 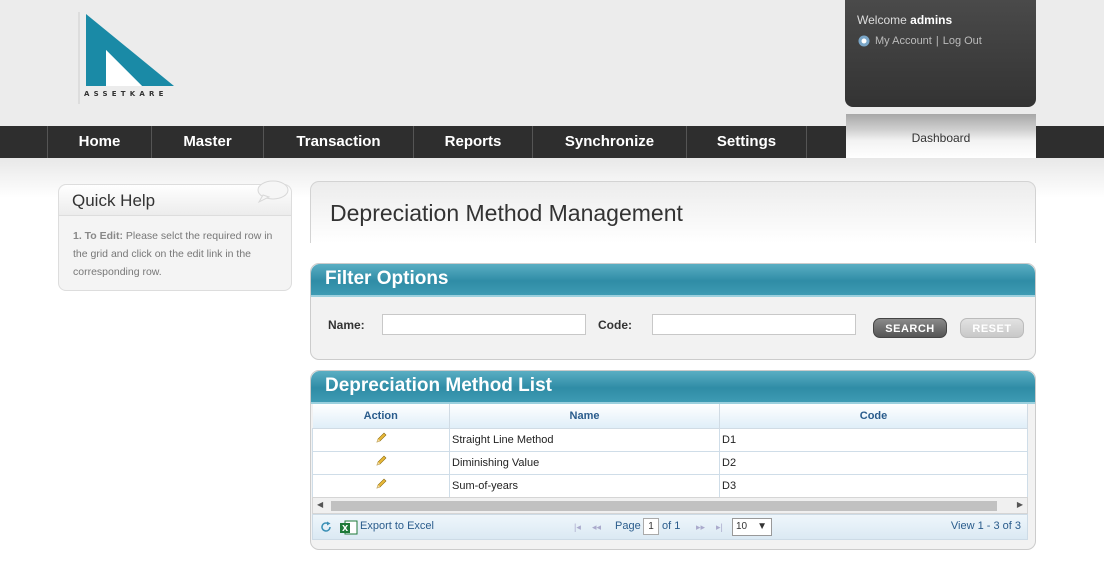 What do you see at coordinates (651, 526) in the screenshot?
I see `page-number-input` at bounding box center [651, 526].